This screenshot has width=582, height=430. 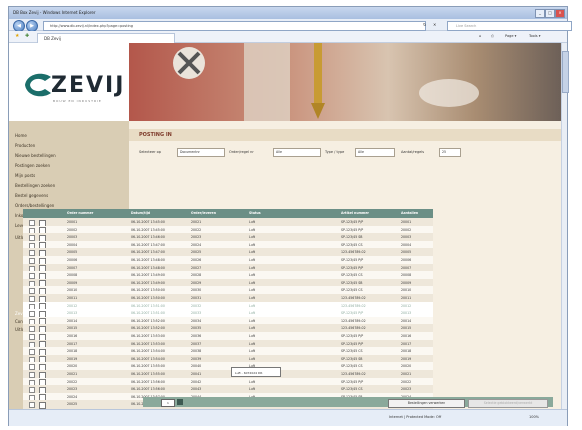 I want to click on search-input: Live Search, so click(x=509, y=26).